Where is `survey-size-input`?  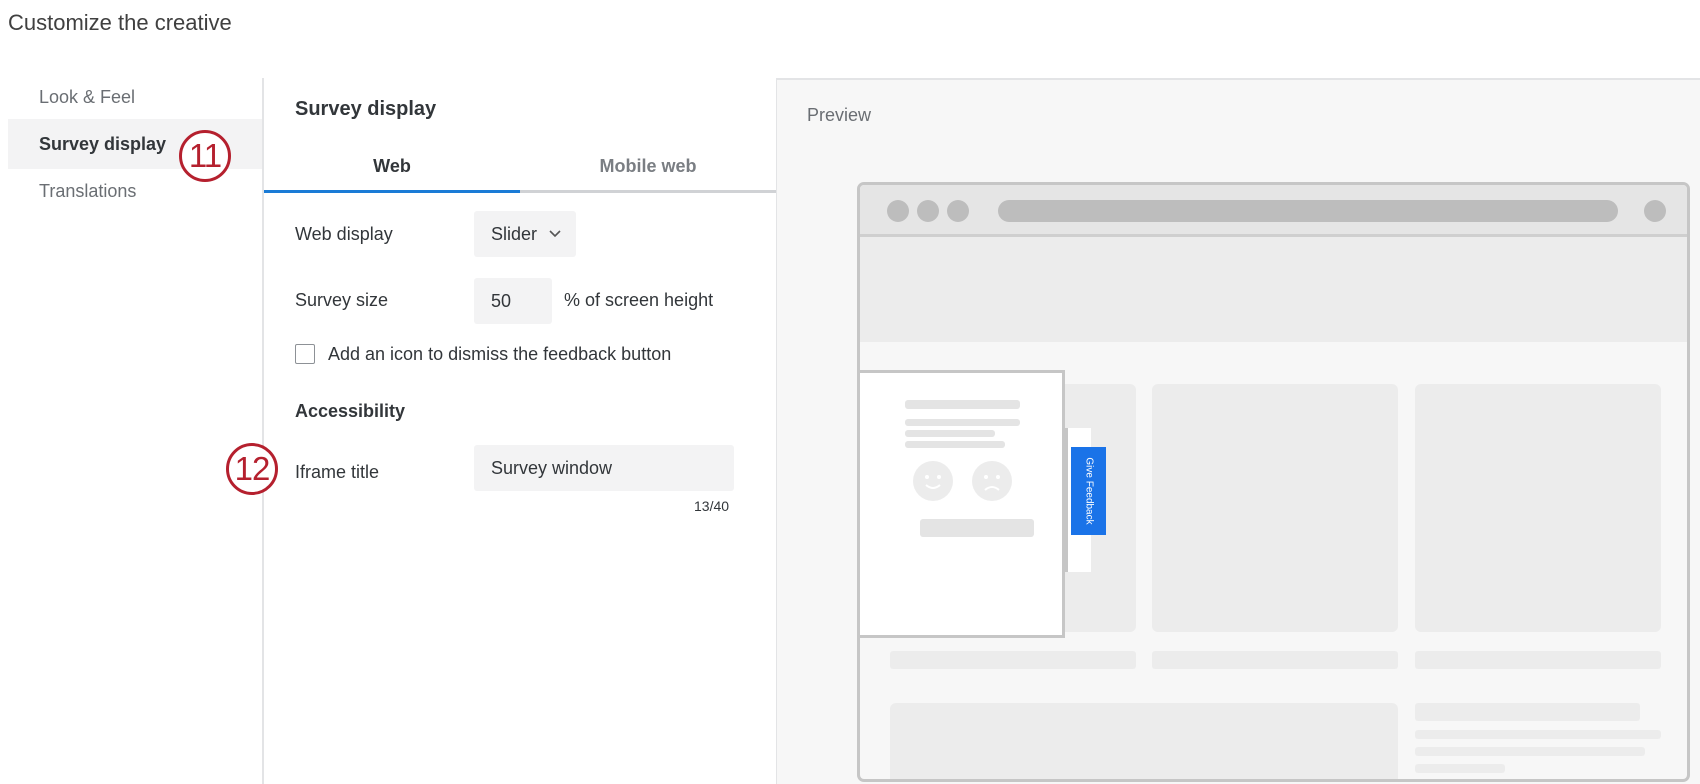
survey-size-input is located at coordinates (513, 301).